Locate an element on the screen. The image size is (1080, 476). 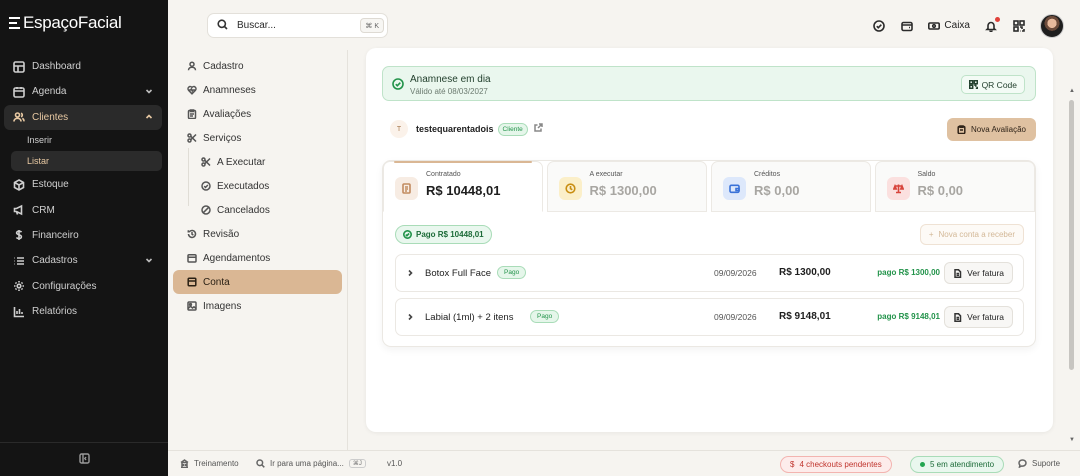
qr-code-button: QR Code is located at coordinates (992, 84).